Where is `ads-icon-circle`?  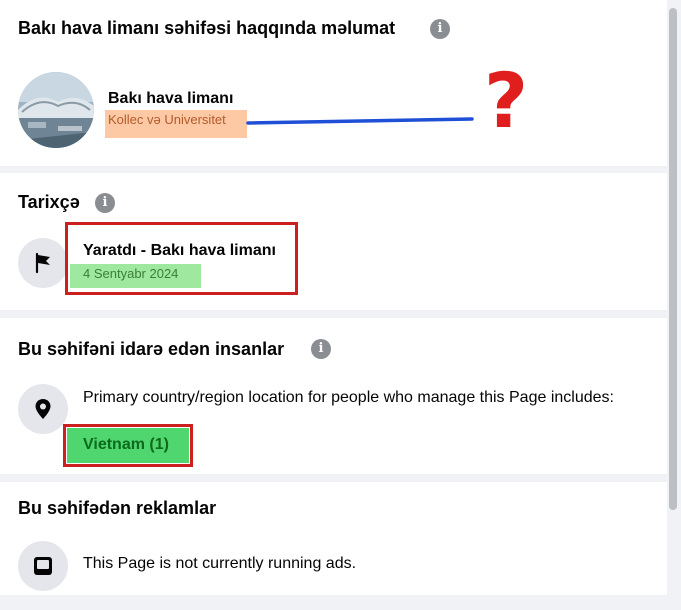 ads-icon-circle is located at coordinates (43, 566).